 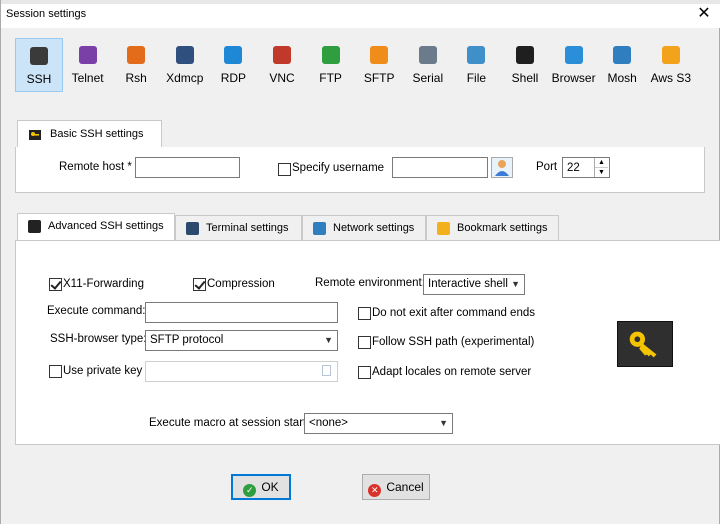 What do you see at coordinates (440, 167) in the screenshot?
I see `username-input` at bounding box center [440, 167].